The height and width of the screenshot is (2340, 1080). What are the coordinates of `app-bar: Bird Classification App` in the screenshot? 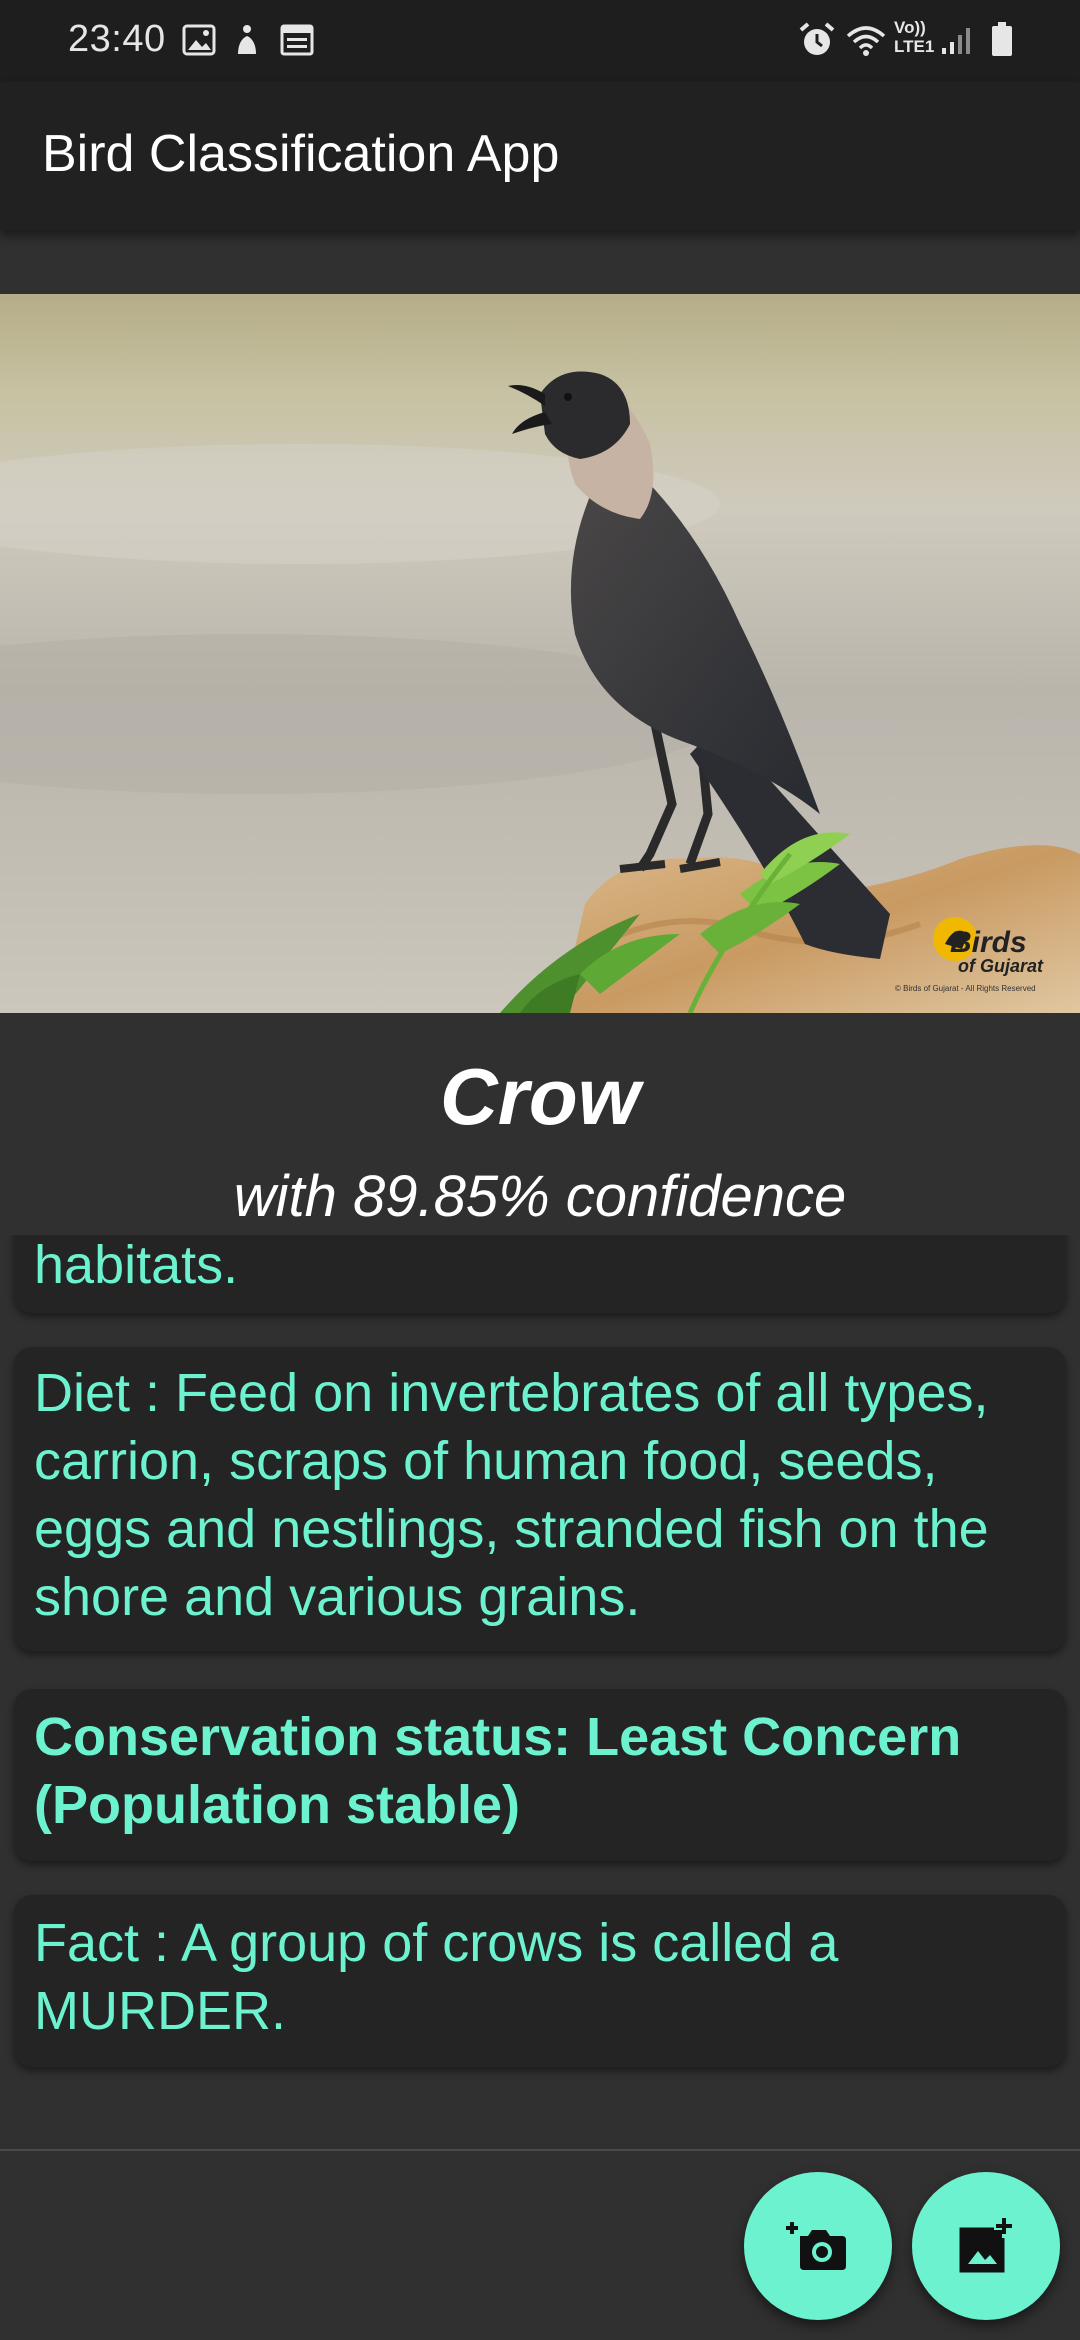 It's located at (540, 156).